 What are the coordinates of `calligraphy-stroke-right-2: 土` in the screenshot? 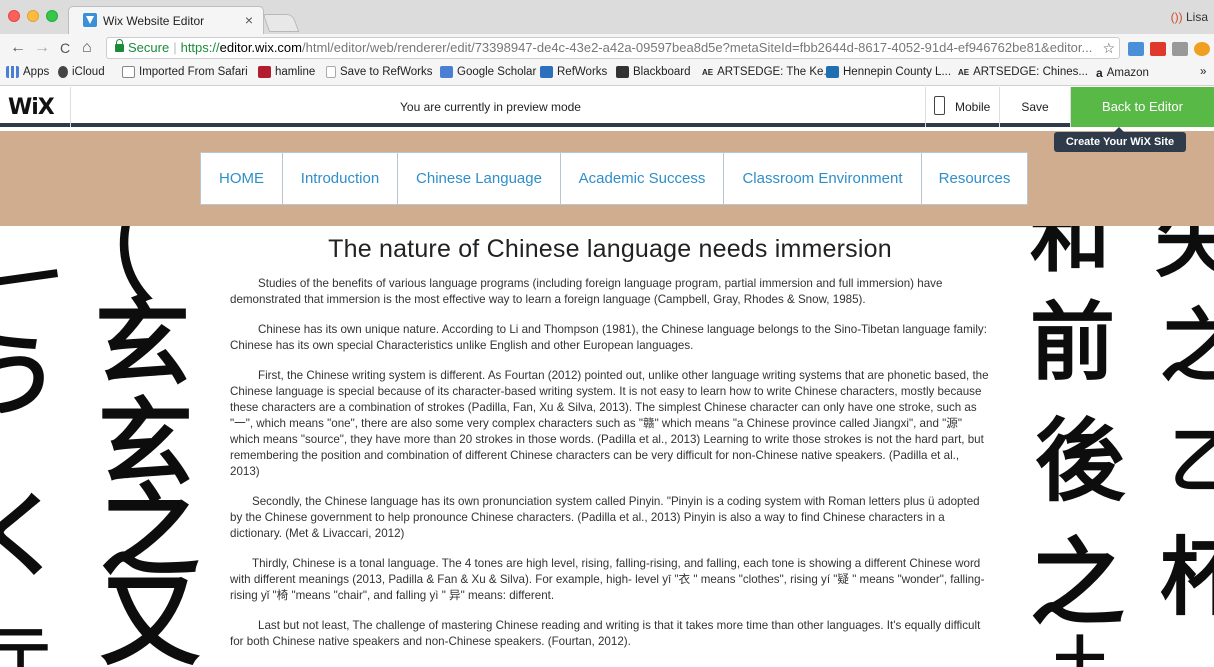 It's located at (1080, 649).